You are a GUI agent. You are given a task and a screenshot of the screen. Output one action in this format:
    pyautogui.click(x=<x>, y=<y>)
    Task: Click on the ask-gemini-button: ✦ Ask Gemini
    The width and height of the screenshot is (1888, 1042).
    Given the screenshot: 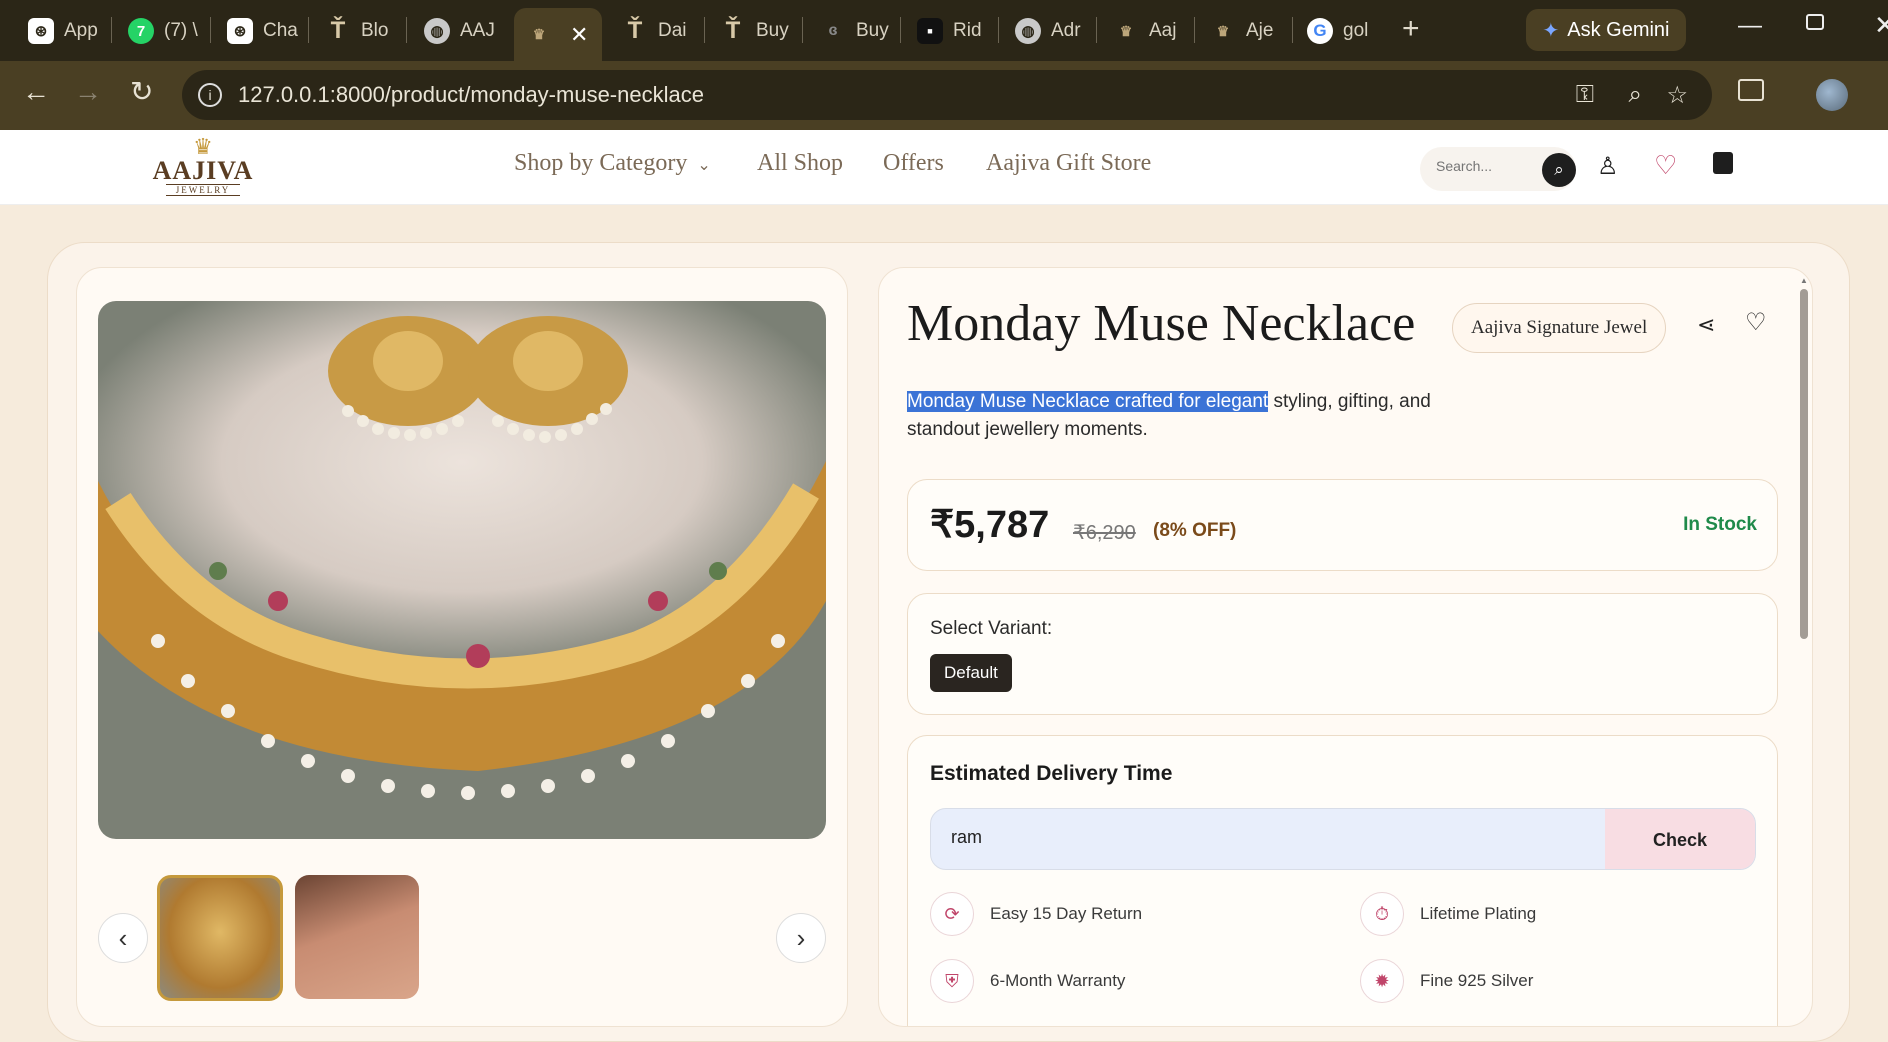 What is the action you would take?
    pyautogui.click(x=1606, y=30)
    